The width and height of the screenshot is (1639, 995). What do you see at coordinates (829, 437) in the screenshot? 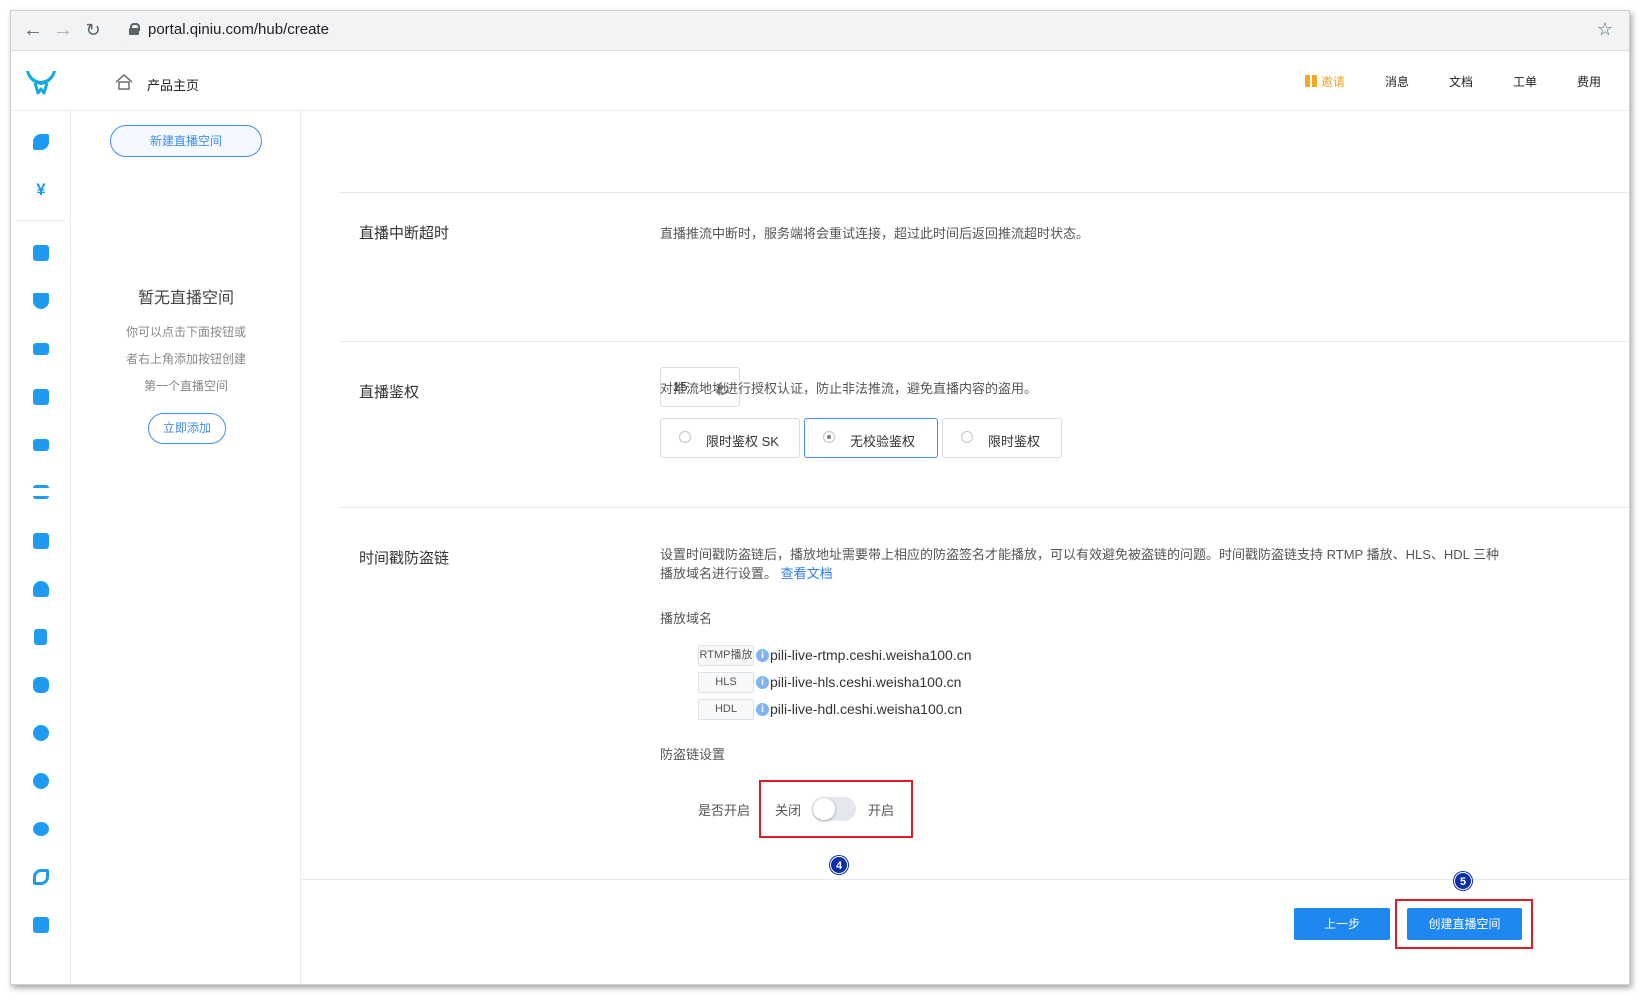
I see `radio-selected-icon` at bounding box center [829, 437].